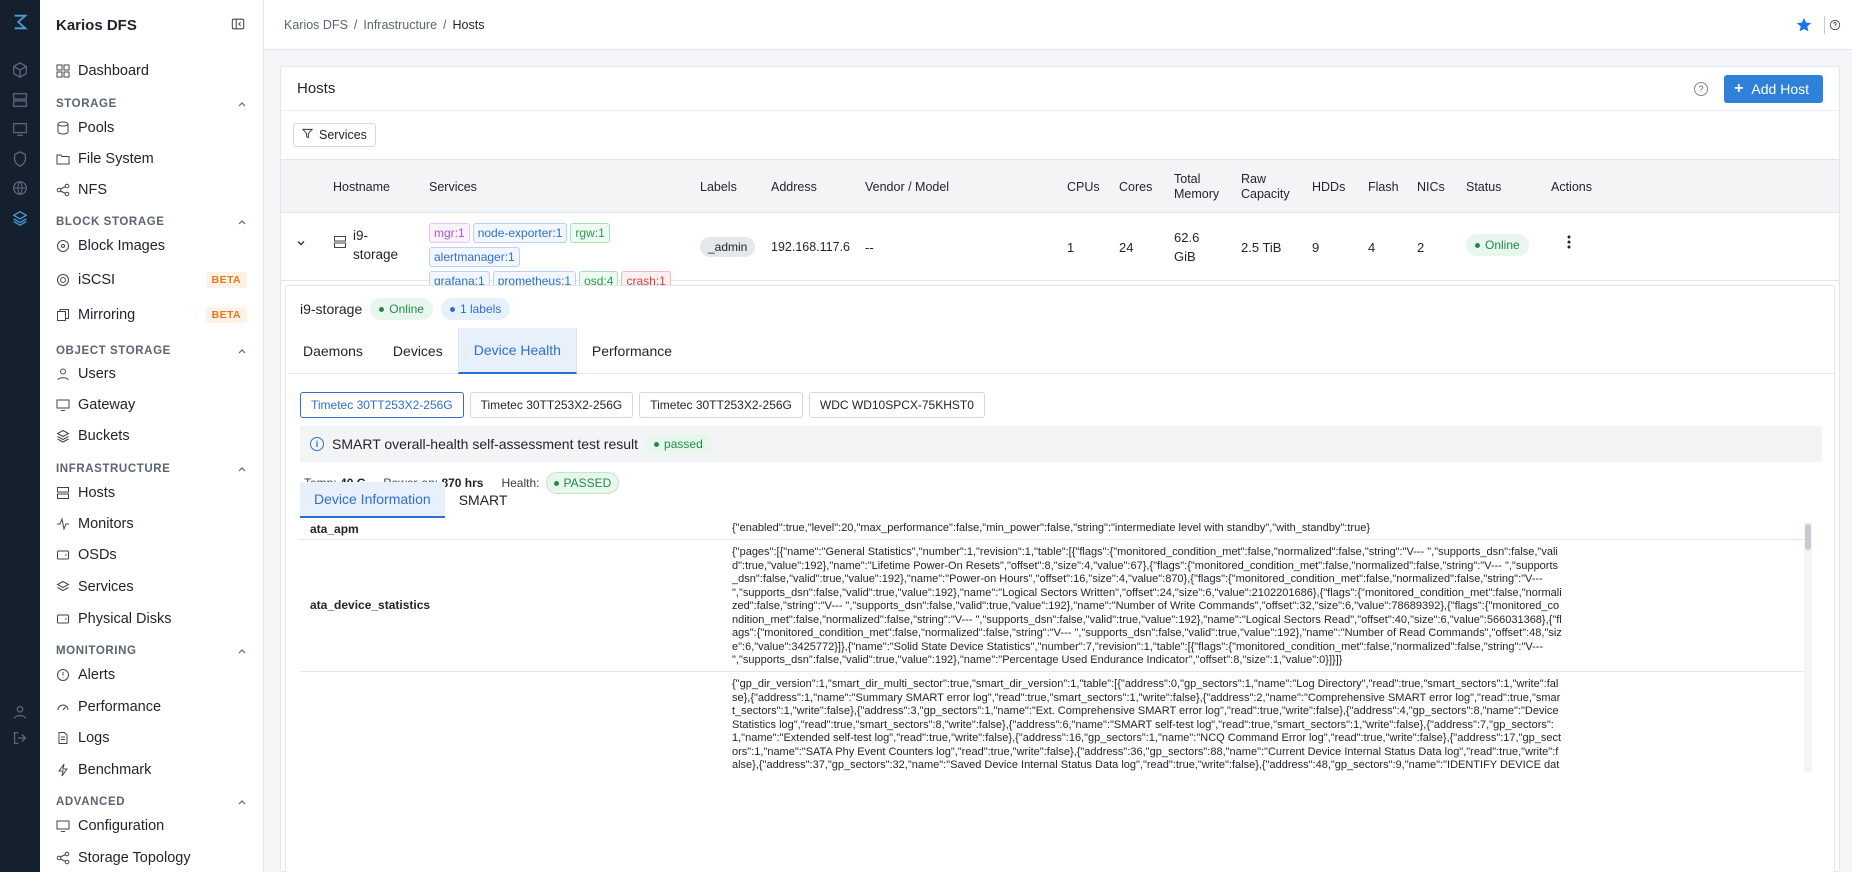  What do you see at coordinates (104, 436) in the screenshot?
I see `sidebar-item-label: Buckets` at bounding box center [104, 436].